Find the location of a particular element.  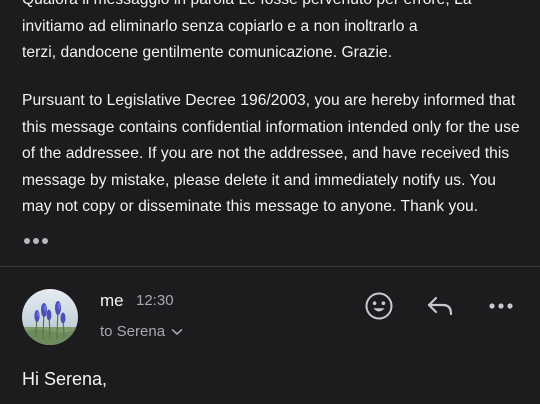

reply-button is located at coordinates (440, 306).